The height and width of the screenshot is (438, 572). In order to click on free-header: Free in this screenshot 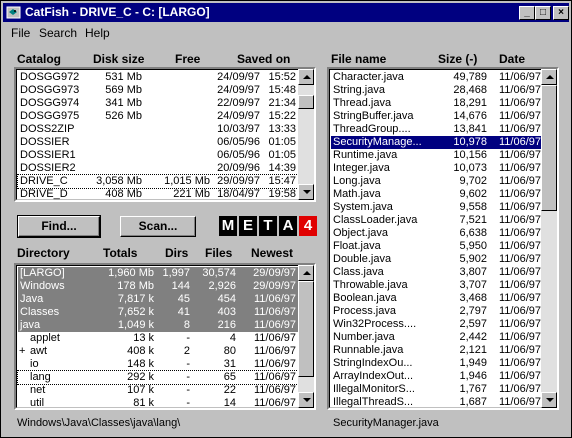, I will do `click(187, 59)`.